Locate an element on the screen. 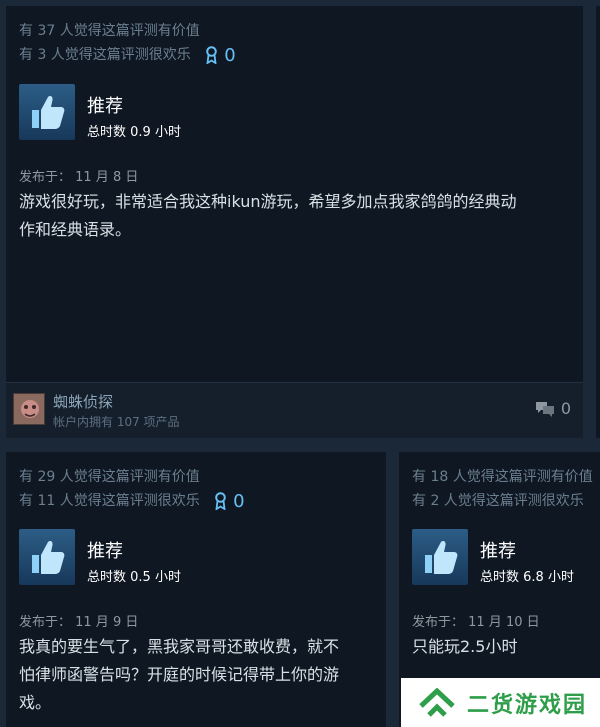 Image resolution: width=600 pixels, height=727 pixels. funny-count: 有 11 人觉得这篇评测很欢乐 0 is located at coordinates (132, 501).